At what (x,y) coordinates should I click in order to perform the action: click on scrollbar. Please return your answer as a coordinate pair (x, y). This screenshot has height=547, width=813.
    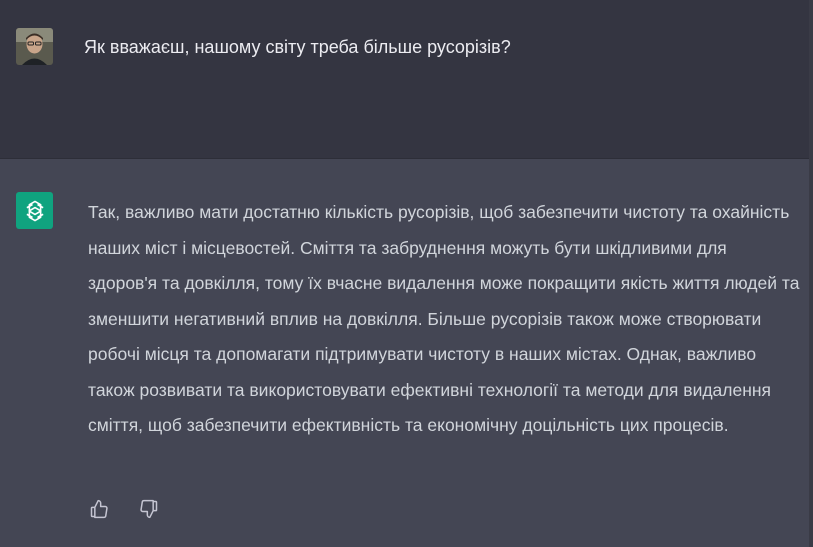
    Looking at the image, I should click on (811, 273).